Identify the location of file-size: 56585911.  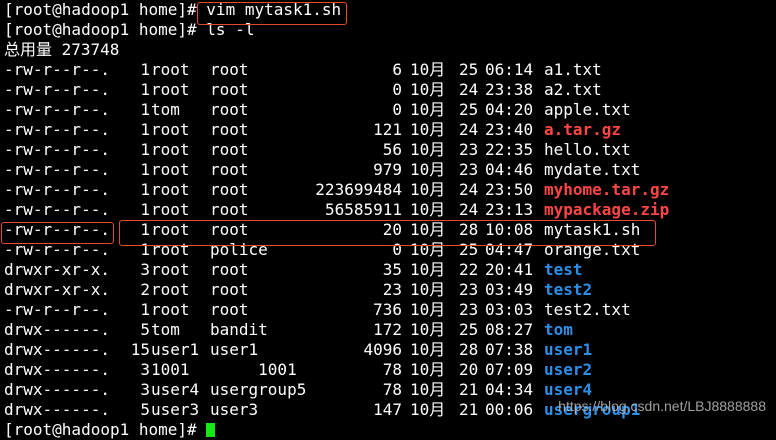
(363, 209).